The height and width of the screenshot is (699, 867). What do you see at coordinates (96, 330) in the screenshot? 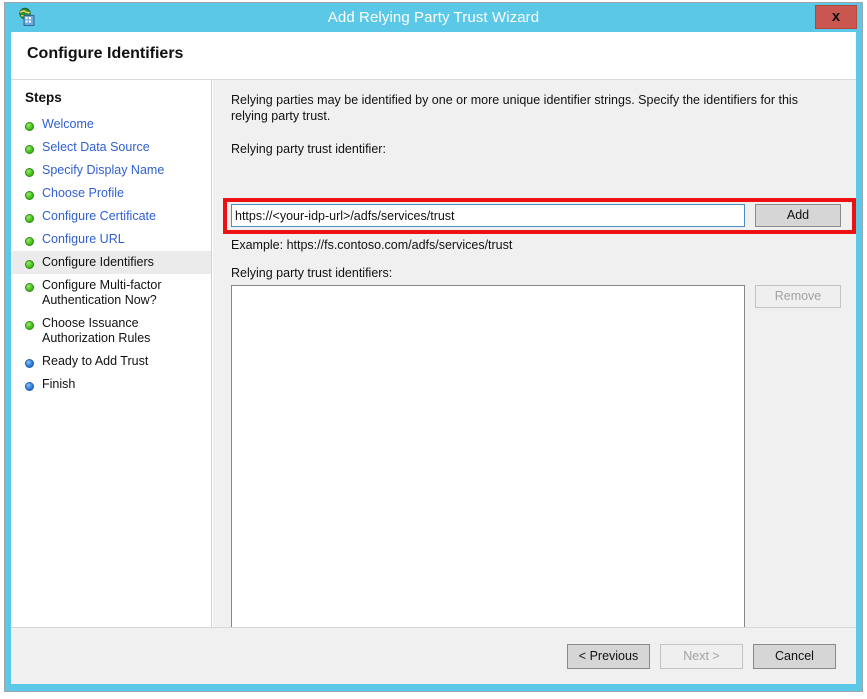
I see `sidebar-item-label: Choose Issuance Authorization Rules` at bounding box center [96, 330].